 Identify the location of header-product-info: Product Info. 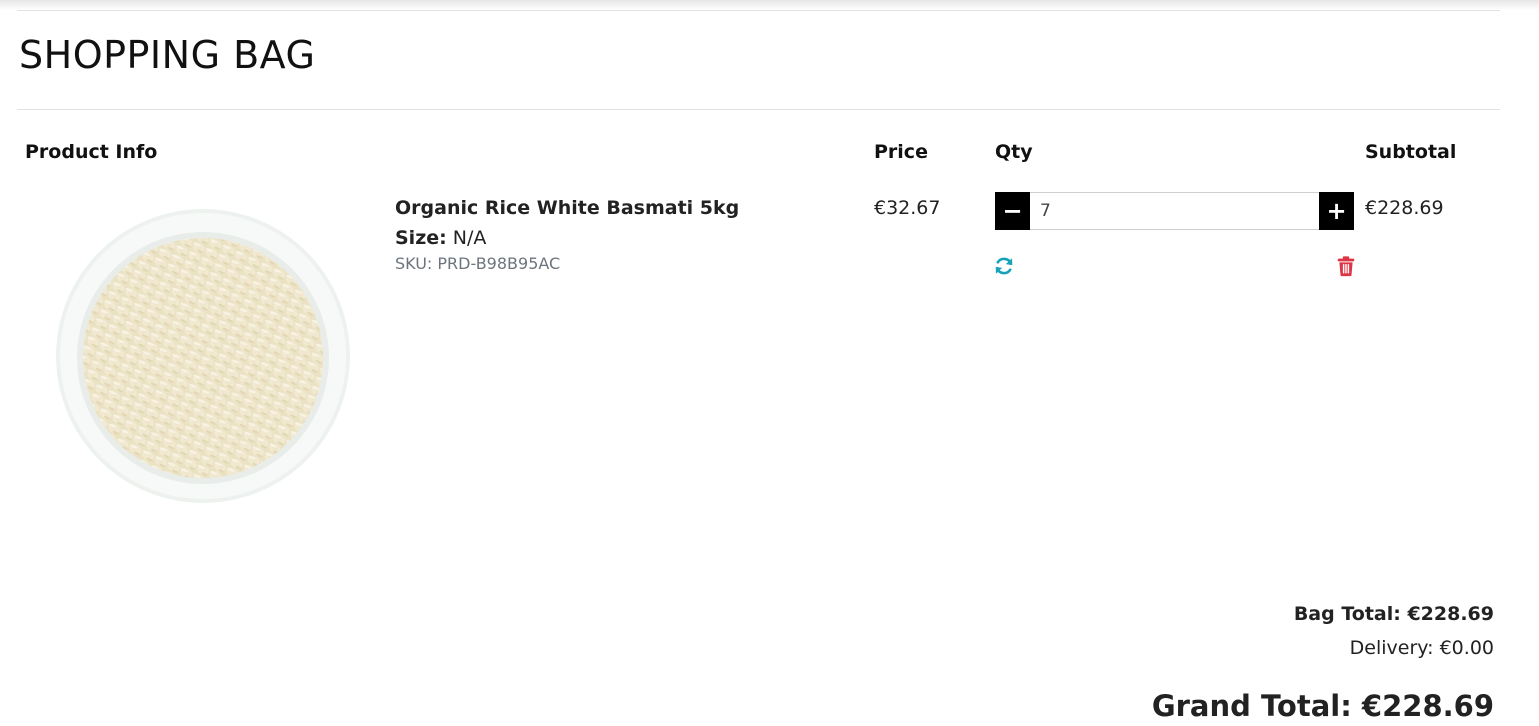
(91, 152).